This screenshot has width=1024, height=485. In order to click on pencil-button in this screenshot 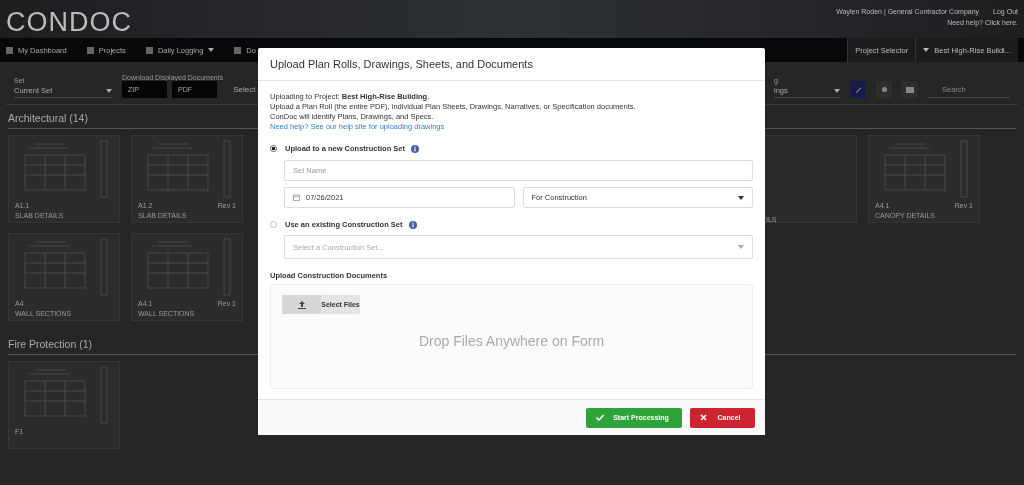, I will do `click(858, 89)`.